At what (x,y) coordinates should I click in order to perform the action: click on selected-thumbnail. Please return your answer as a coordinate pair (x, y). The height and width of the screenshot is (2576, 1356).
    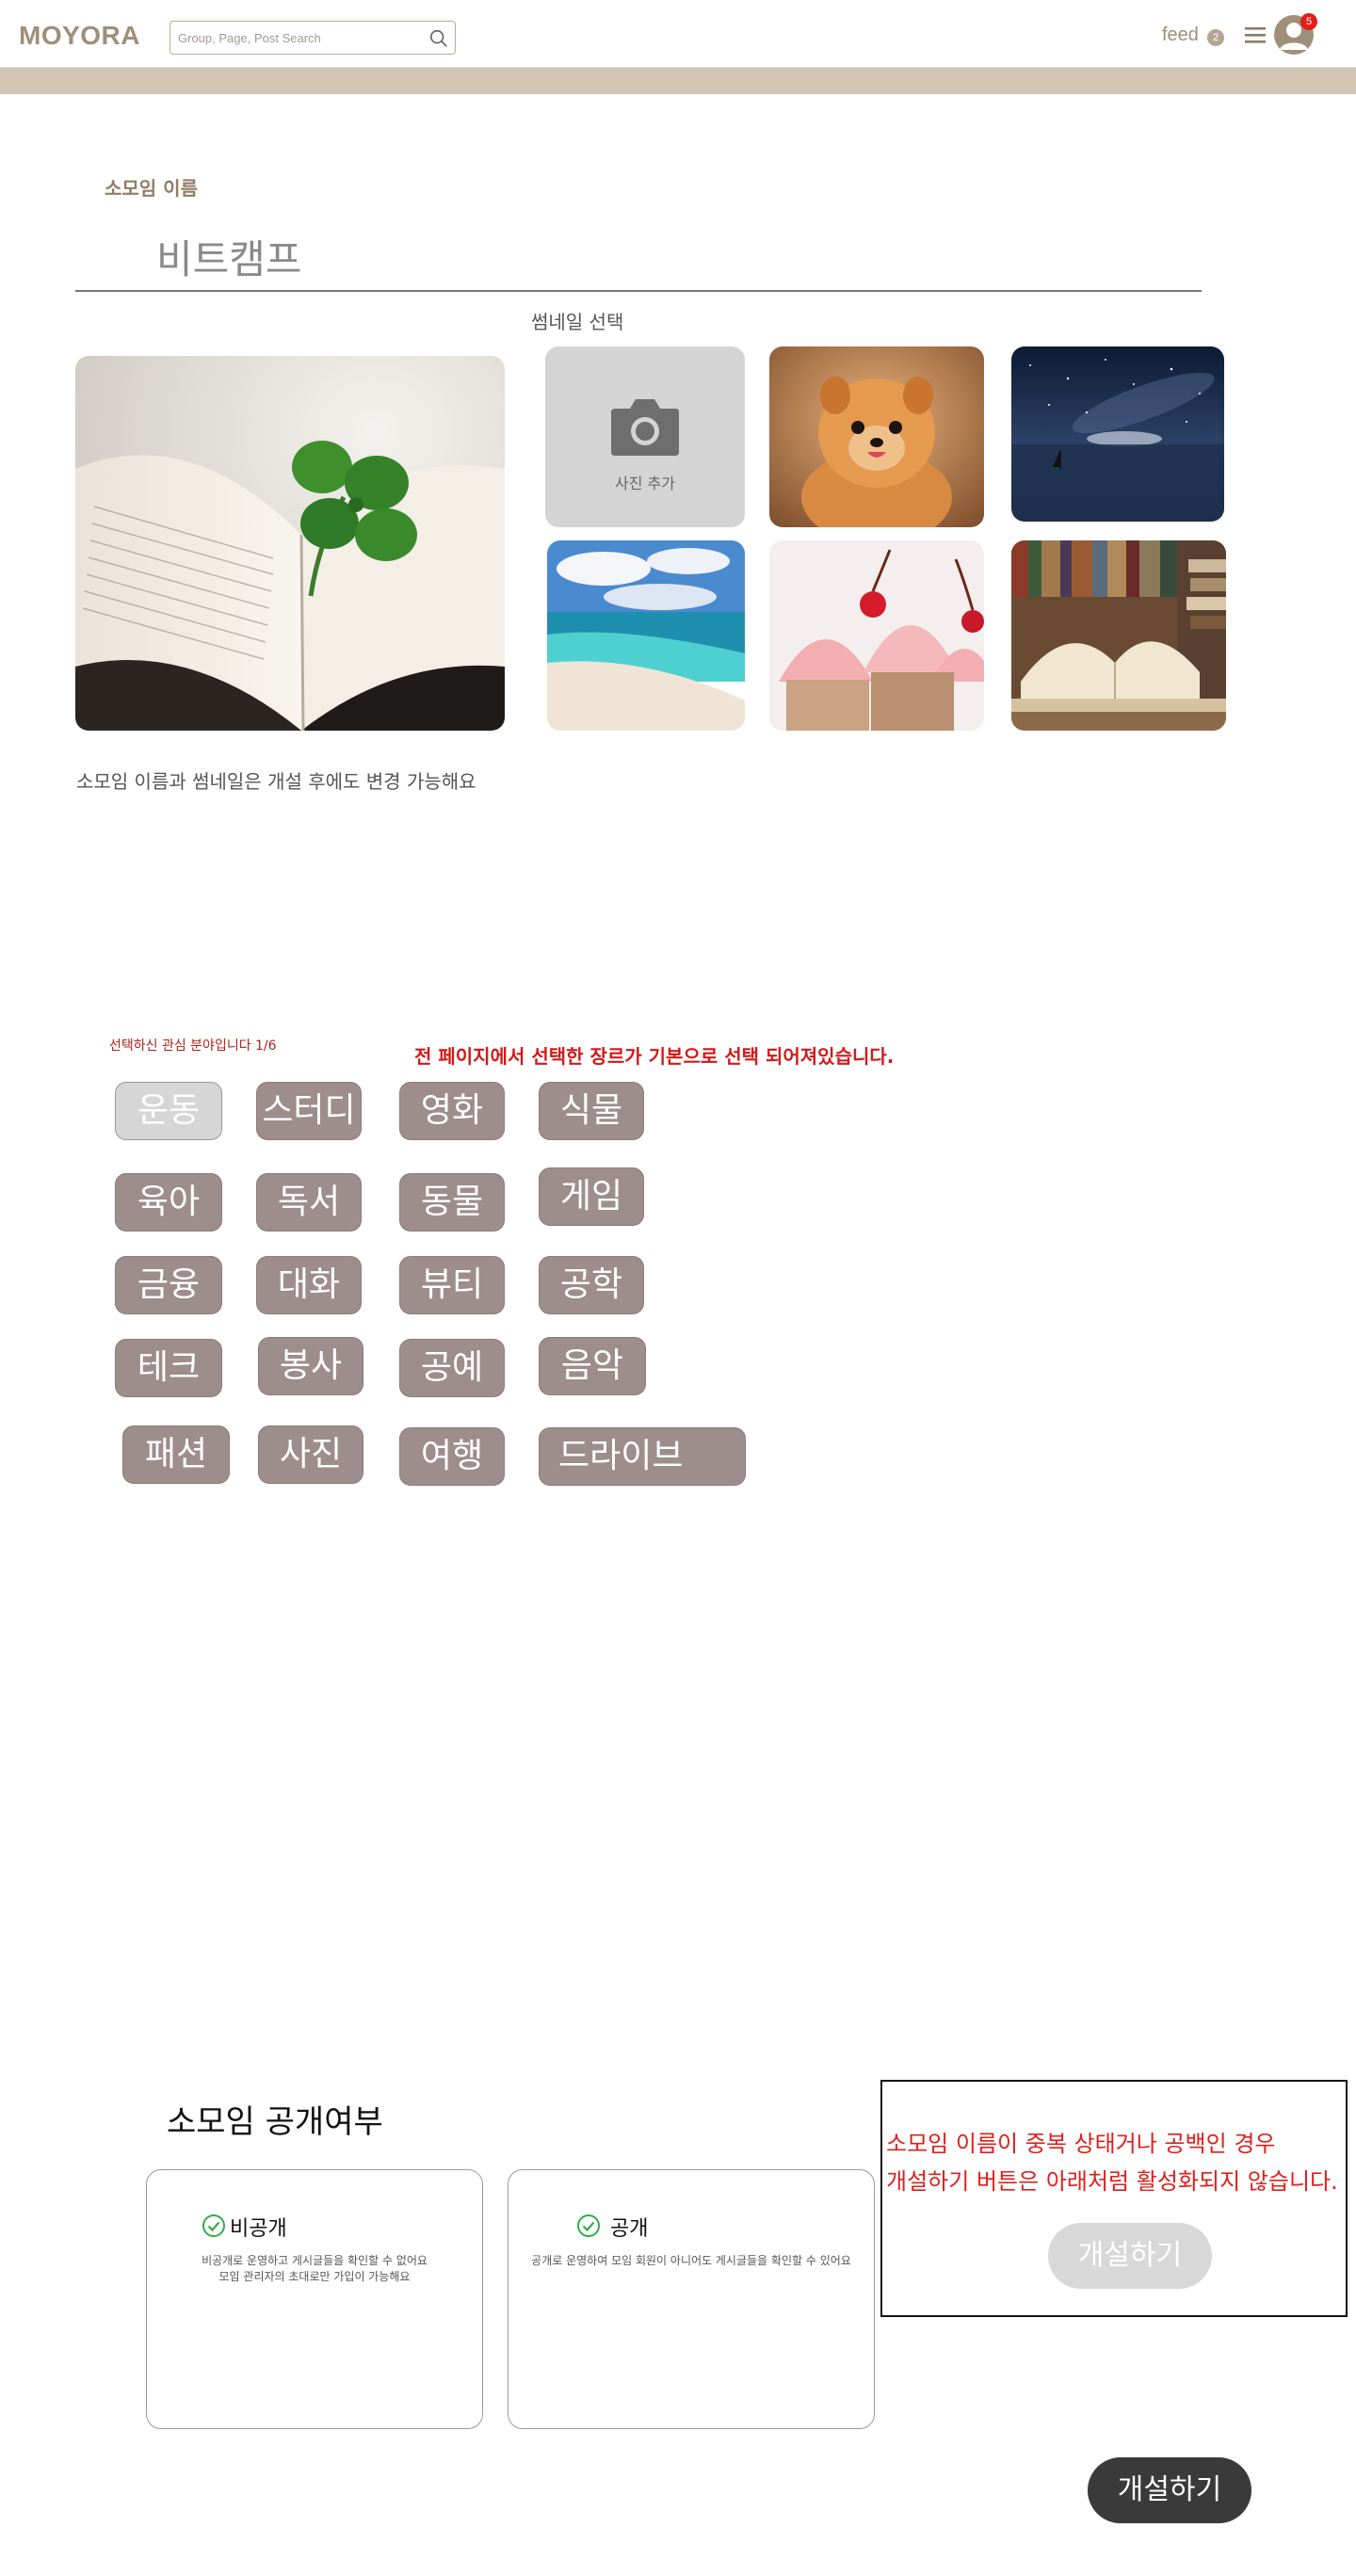
    Looking at the image, I should click on (290, 543).